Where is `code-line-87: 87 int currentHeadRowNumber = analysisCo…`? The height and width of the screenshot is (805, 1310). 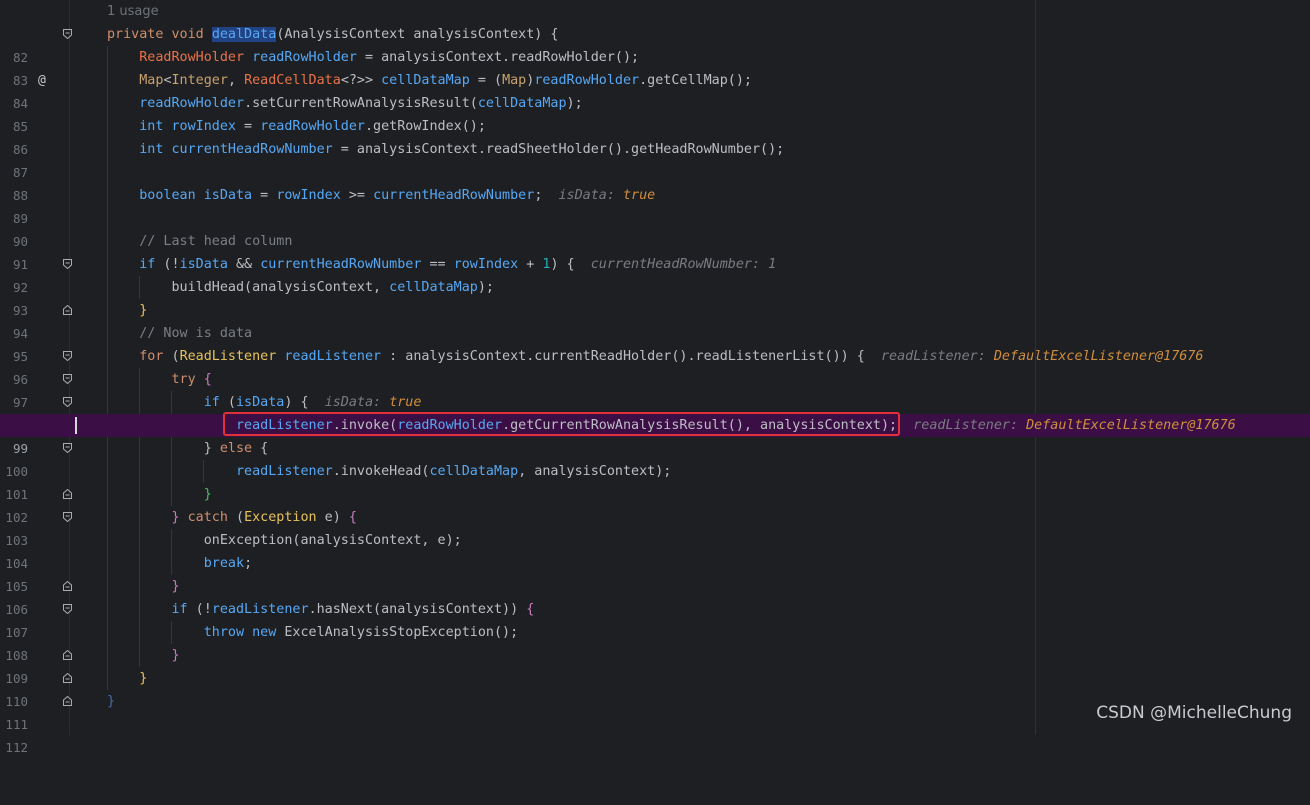 code-line-87: 87 int currentHeadRowNumber = analysisCo… is located at coordinates (655, 159).